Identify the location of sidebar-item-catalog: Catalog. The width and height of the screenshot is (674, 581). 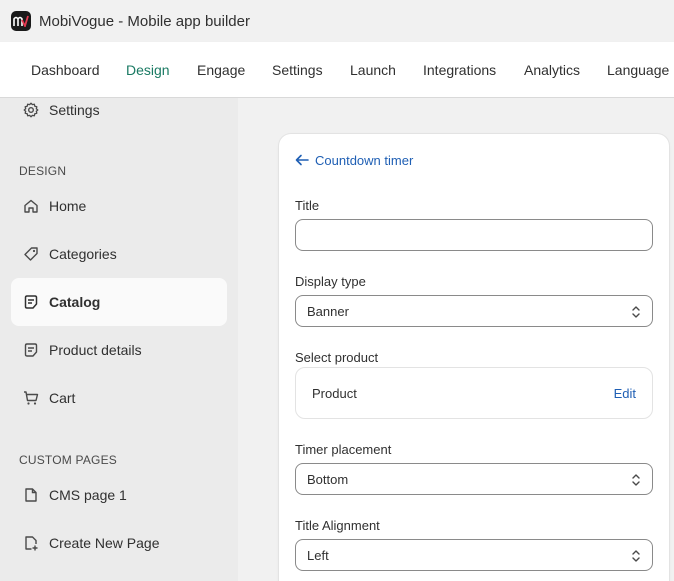
(119, 302).